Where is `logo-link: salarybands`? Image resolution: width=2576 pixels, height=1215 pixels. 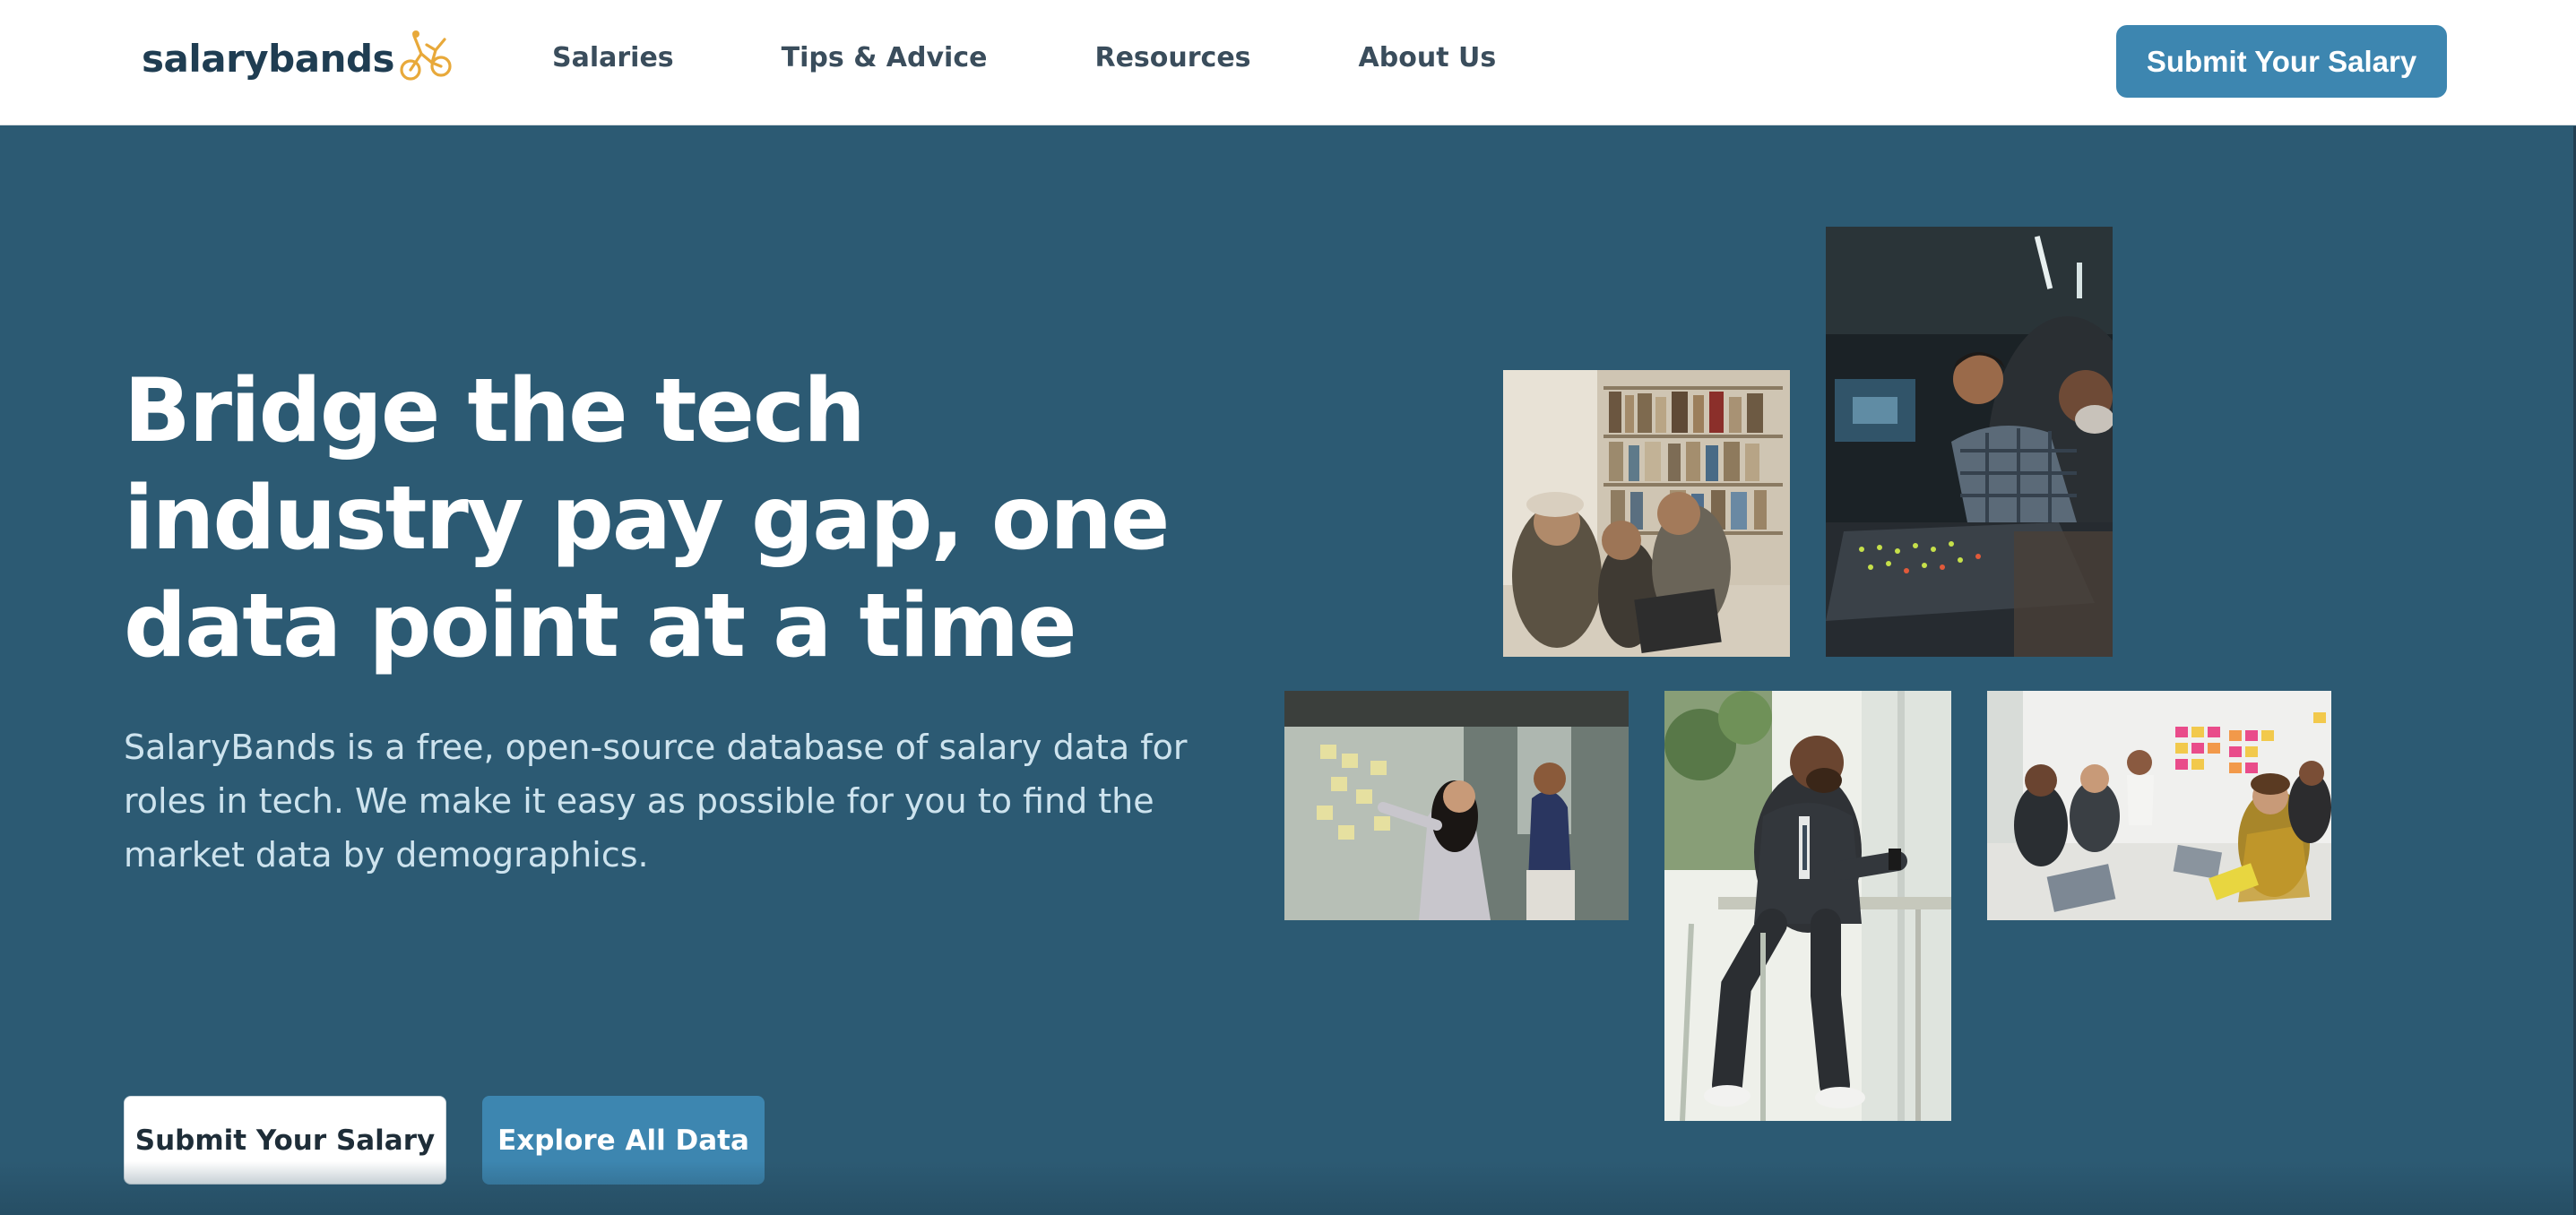 logo-link: salarybands is located at coordinates (298, 58).